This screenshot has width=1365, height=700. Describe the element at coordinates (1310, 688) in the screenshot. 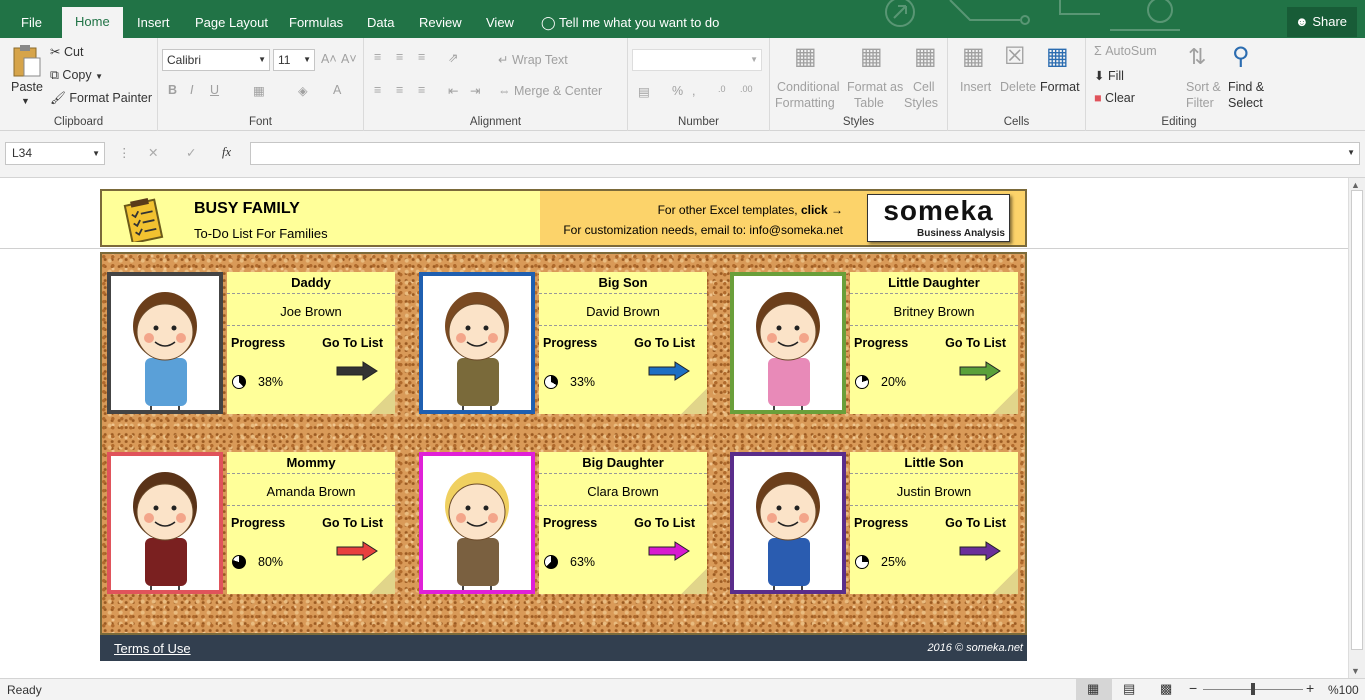

I see `zoom-in-icon: +` at that location.